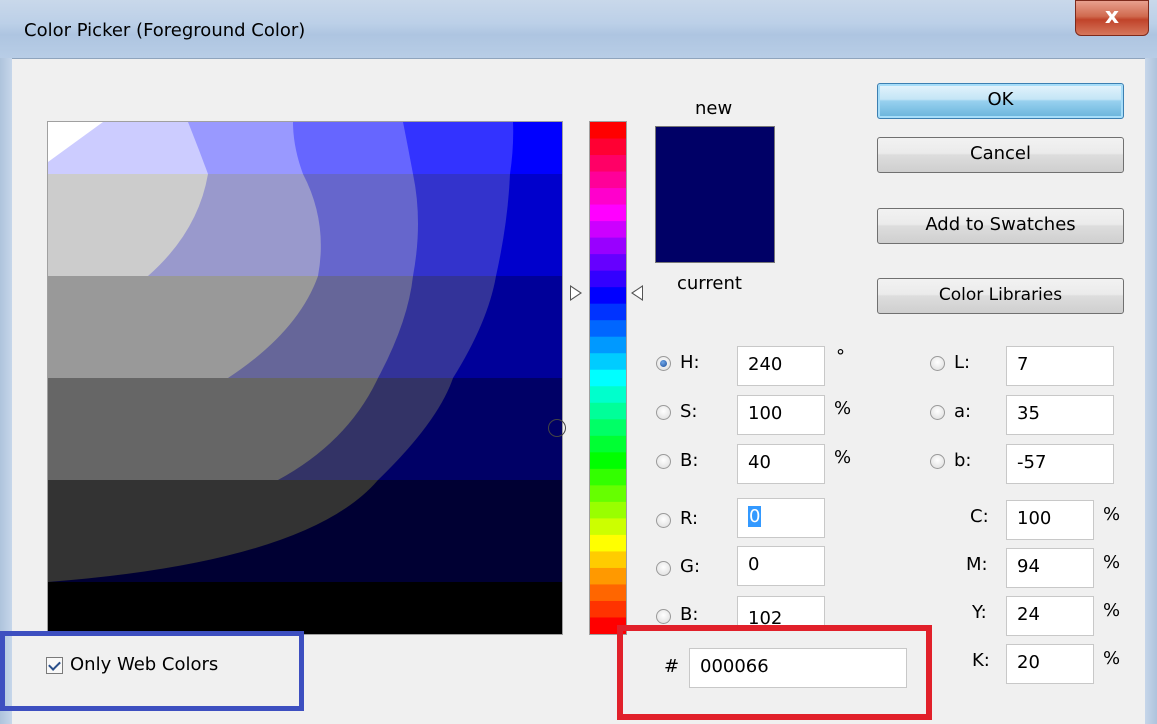 The height and width of the screenshot is (724, 1157). Describe the element at coordinates (1050, 520) in the screenshot. I see `cyan-field: 100` at that location.